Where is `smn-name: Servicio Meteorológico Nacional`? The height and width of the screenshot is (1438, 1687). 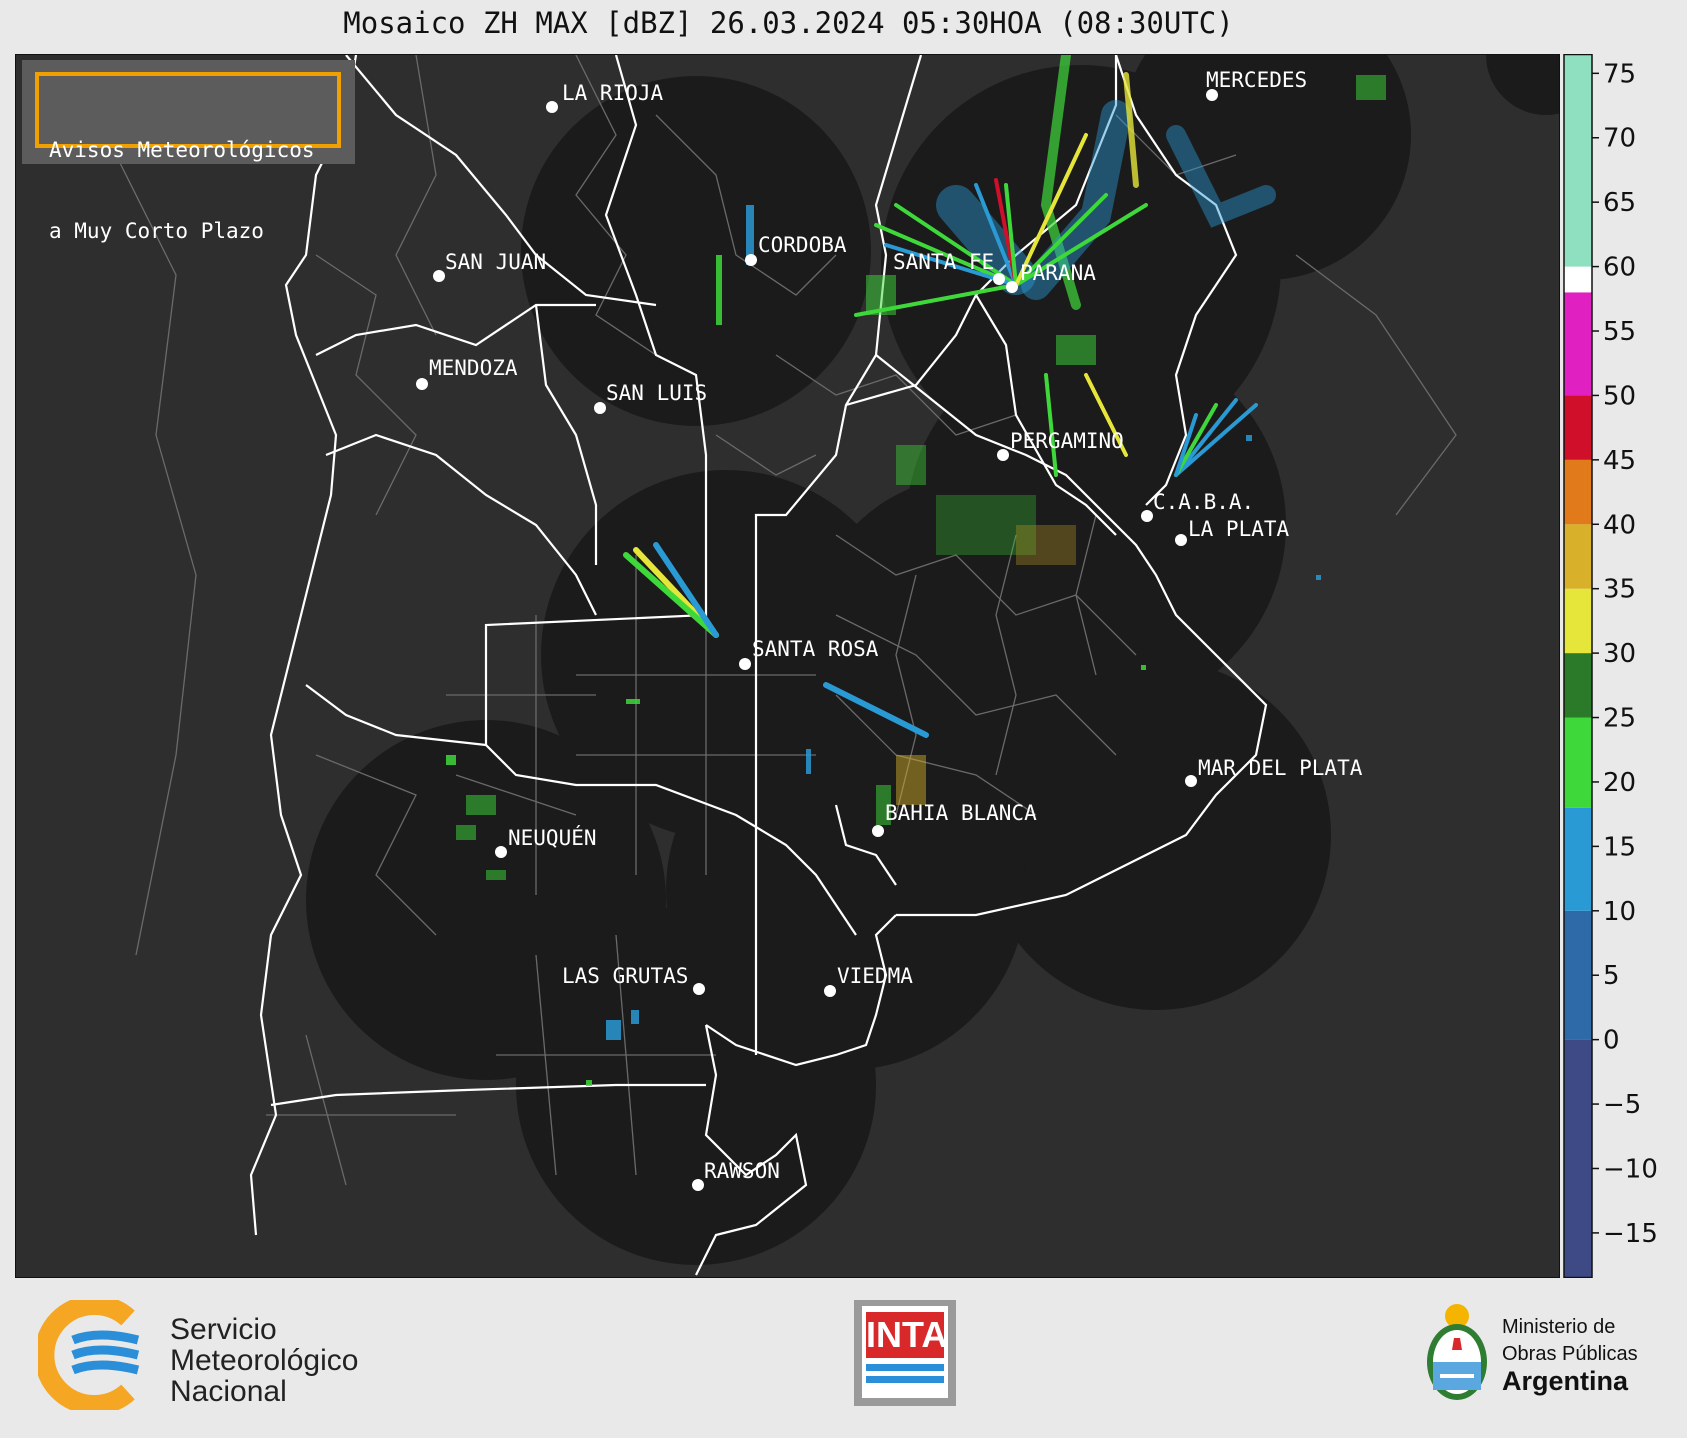 smn-name: Servicio Meteorológico Nacional is located at coordinates (264, 1360).